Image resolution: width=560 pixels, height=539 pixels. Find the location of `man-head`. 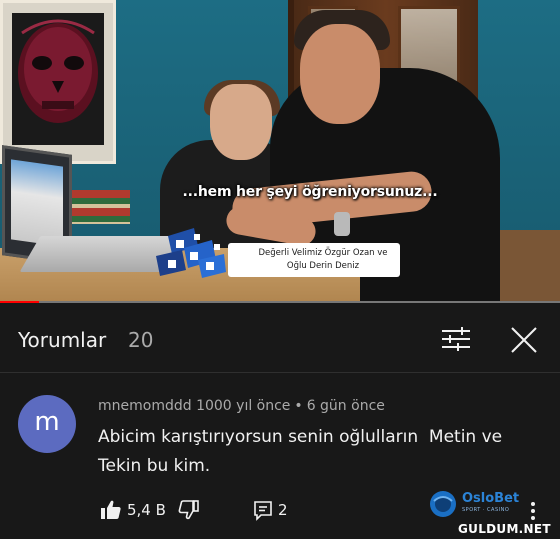

man-head is located at coordinates (340, 74).